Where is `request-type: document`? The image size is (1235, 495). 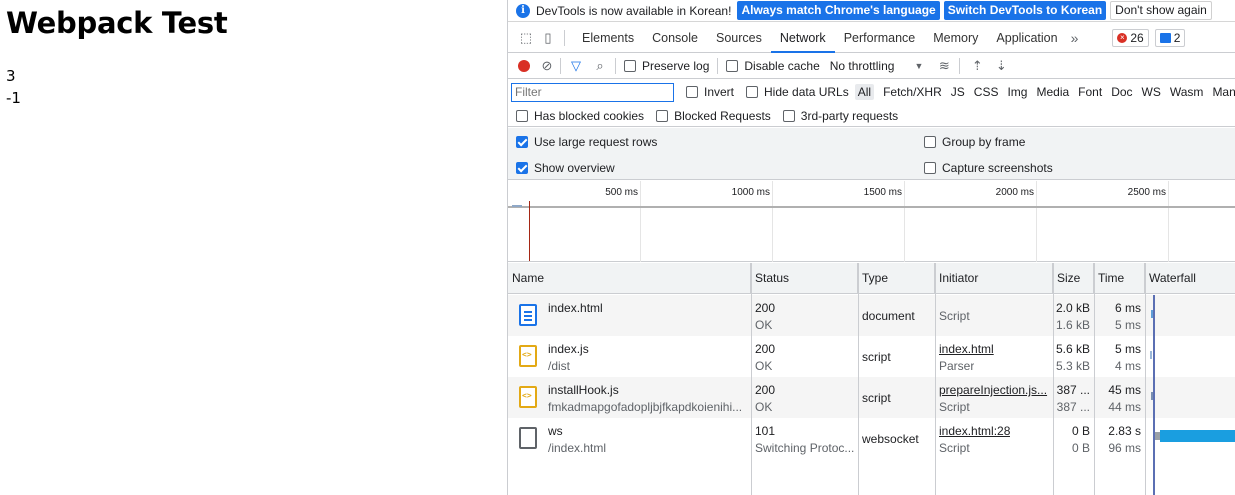
request-type: document is located at coordinates (888, 316).